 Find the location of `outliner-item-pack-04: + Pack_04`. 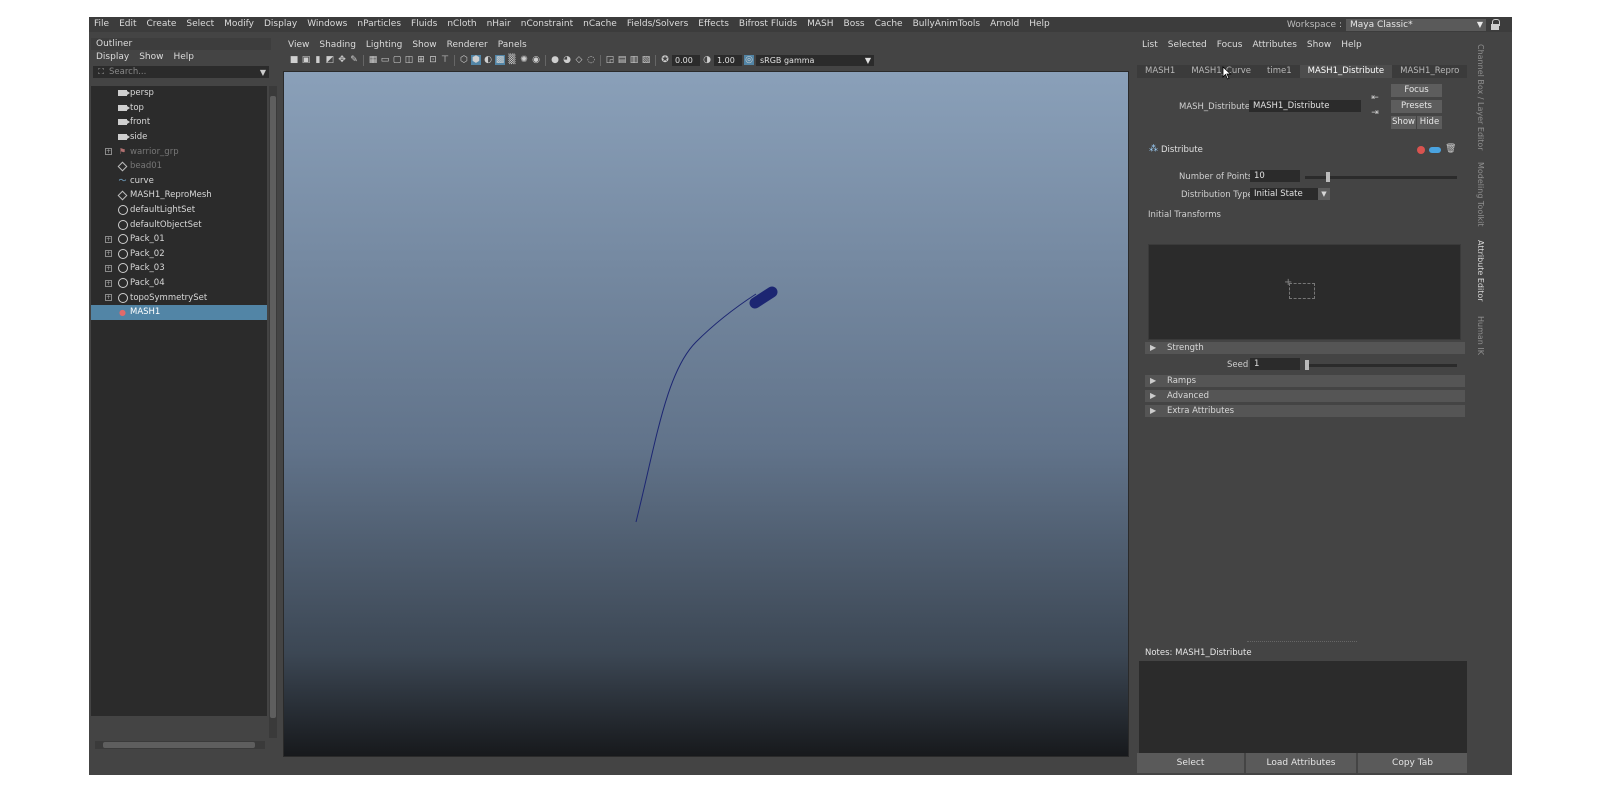

outliner-item-pack-04: + Pack_04 is located at coordinates (179, 283).